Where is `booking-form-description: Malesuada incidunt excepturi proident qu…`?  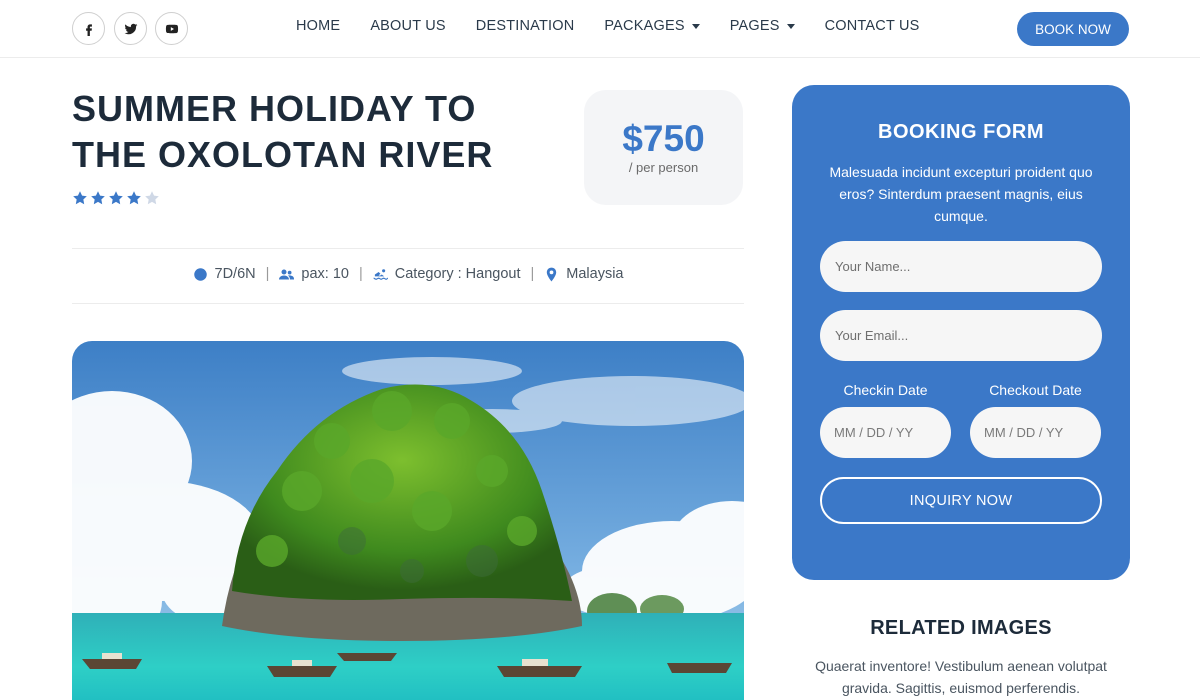 booking-form-description: Malesuada incidunt excepturi proident qu… is located at coordinates (961, 194).